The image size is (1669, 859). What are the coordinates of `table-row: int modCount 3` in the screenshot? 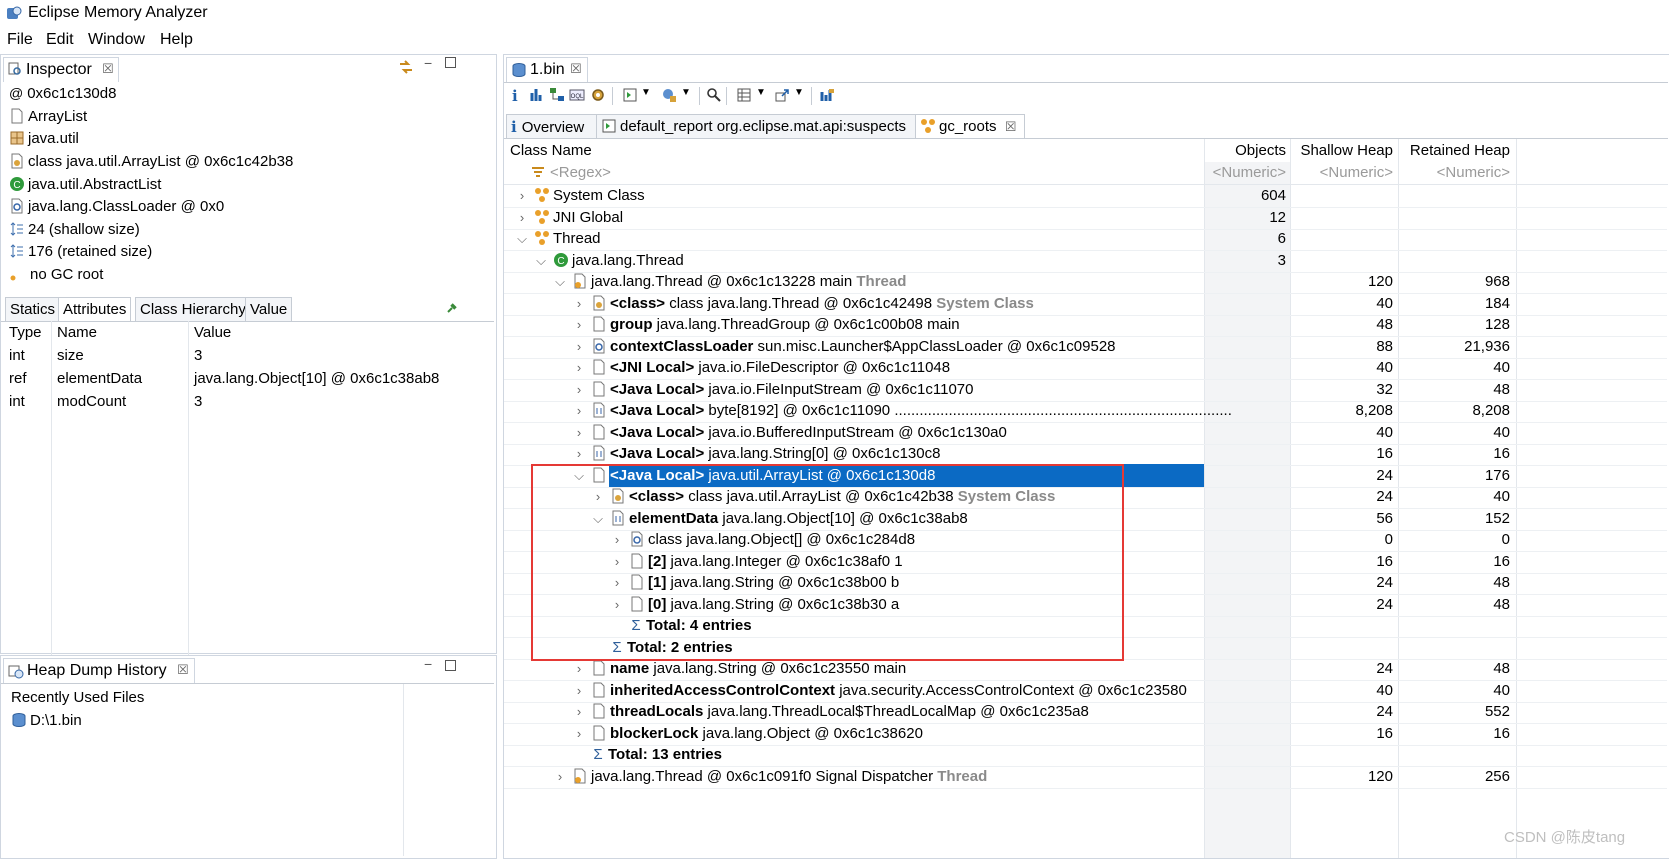 It's located at (247, 401).